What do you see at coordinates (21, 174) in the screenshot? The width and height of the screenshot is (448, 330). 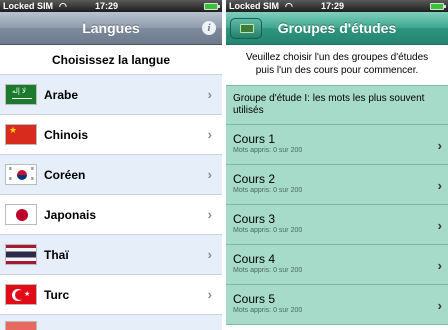 I see `flag-korea-icon: ≡ ≡ ≡ ≡` at bounding box center [21, 174].